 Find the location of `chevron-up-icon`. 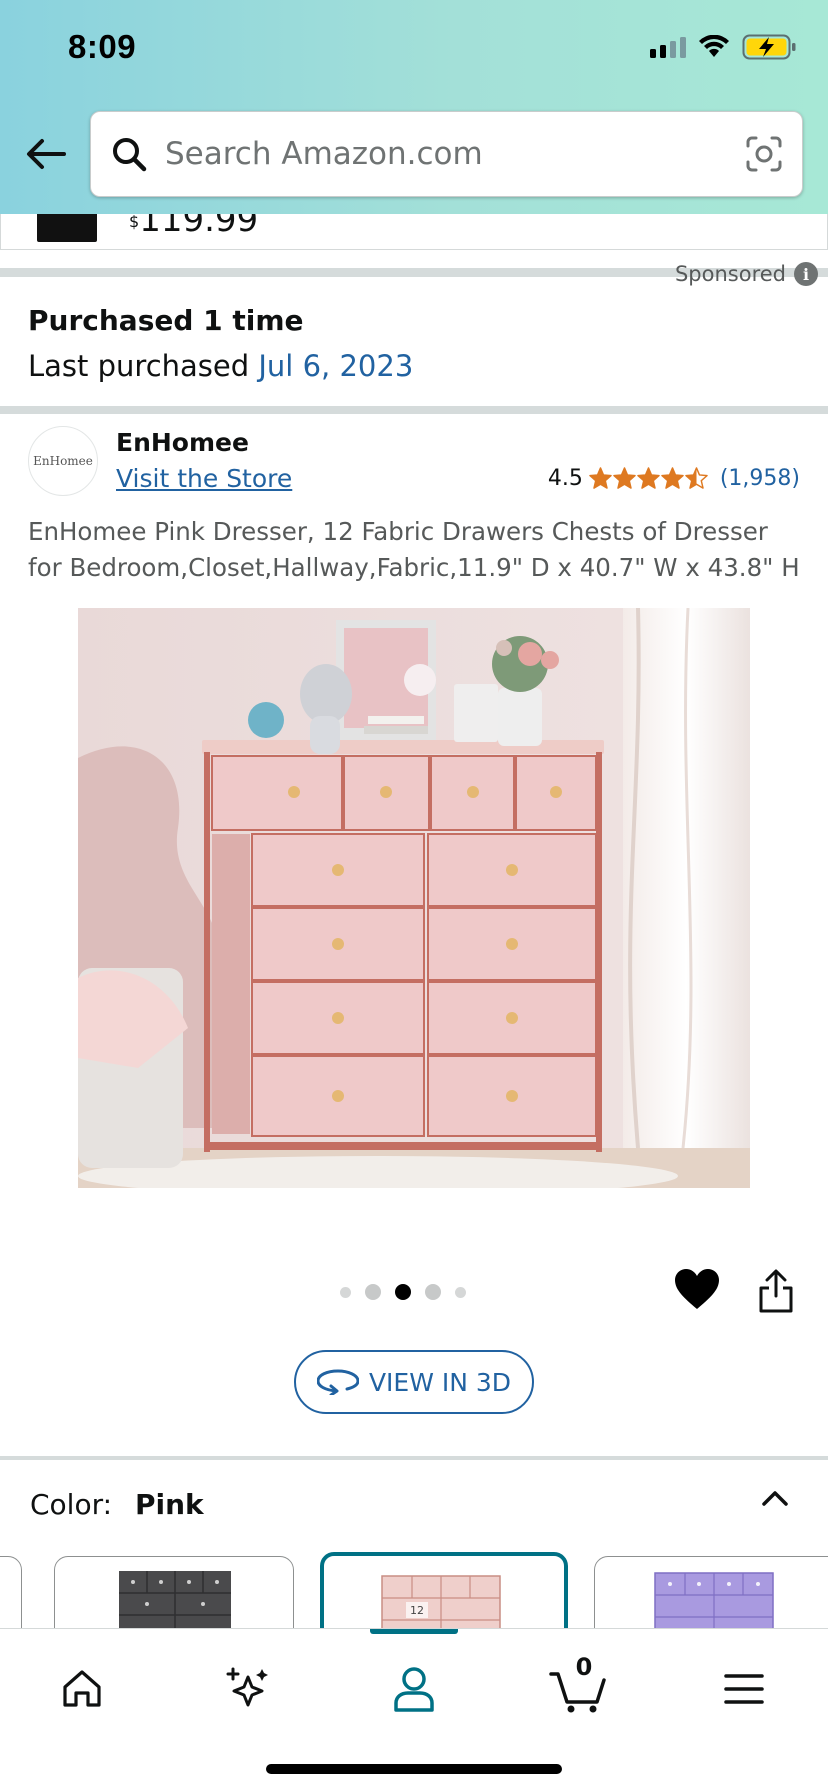

chevron-up-icon is located at coordinates (775, 1499).